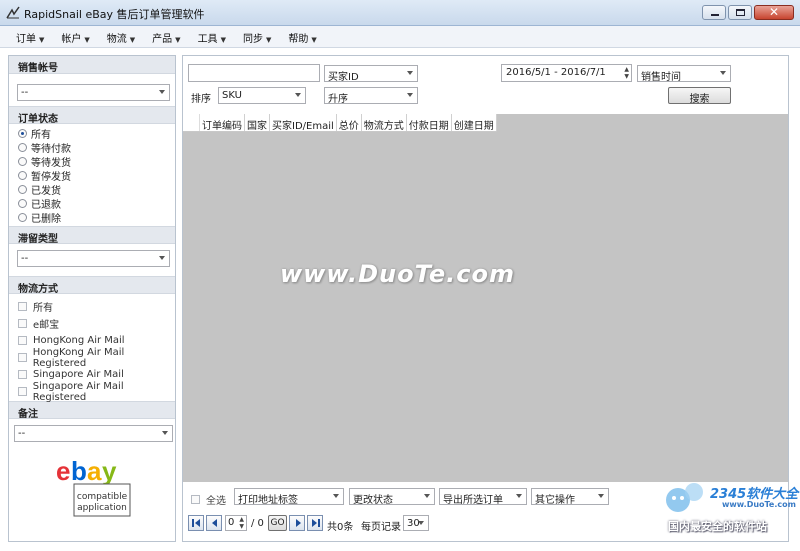 This screenshot has width=800, height=551. I want to click on shipping-check-sg-airmail-registered: Singapore Air Mail Registered, so click(92, 392).